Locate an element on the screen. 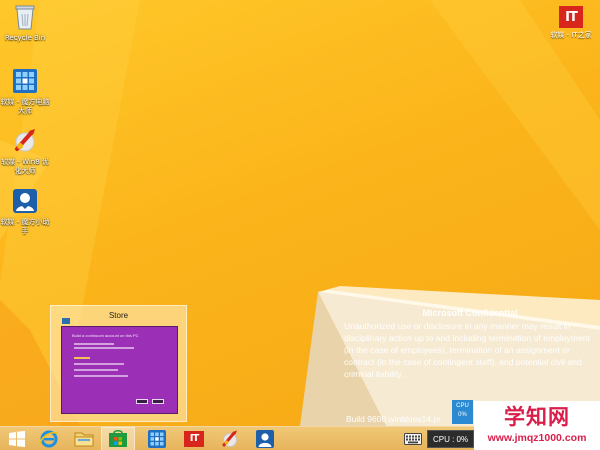  taskbar-store-button is located at coordinates (118, 438).